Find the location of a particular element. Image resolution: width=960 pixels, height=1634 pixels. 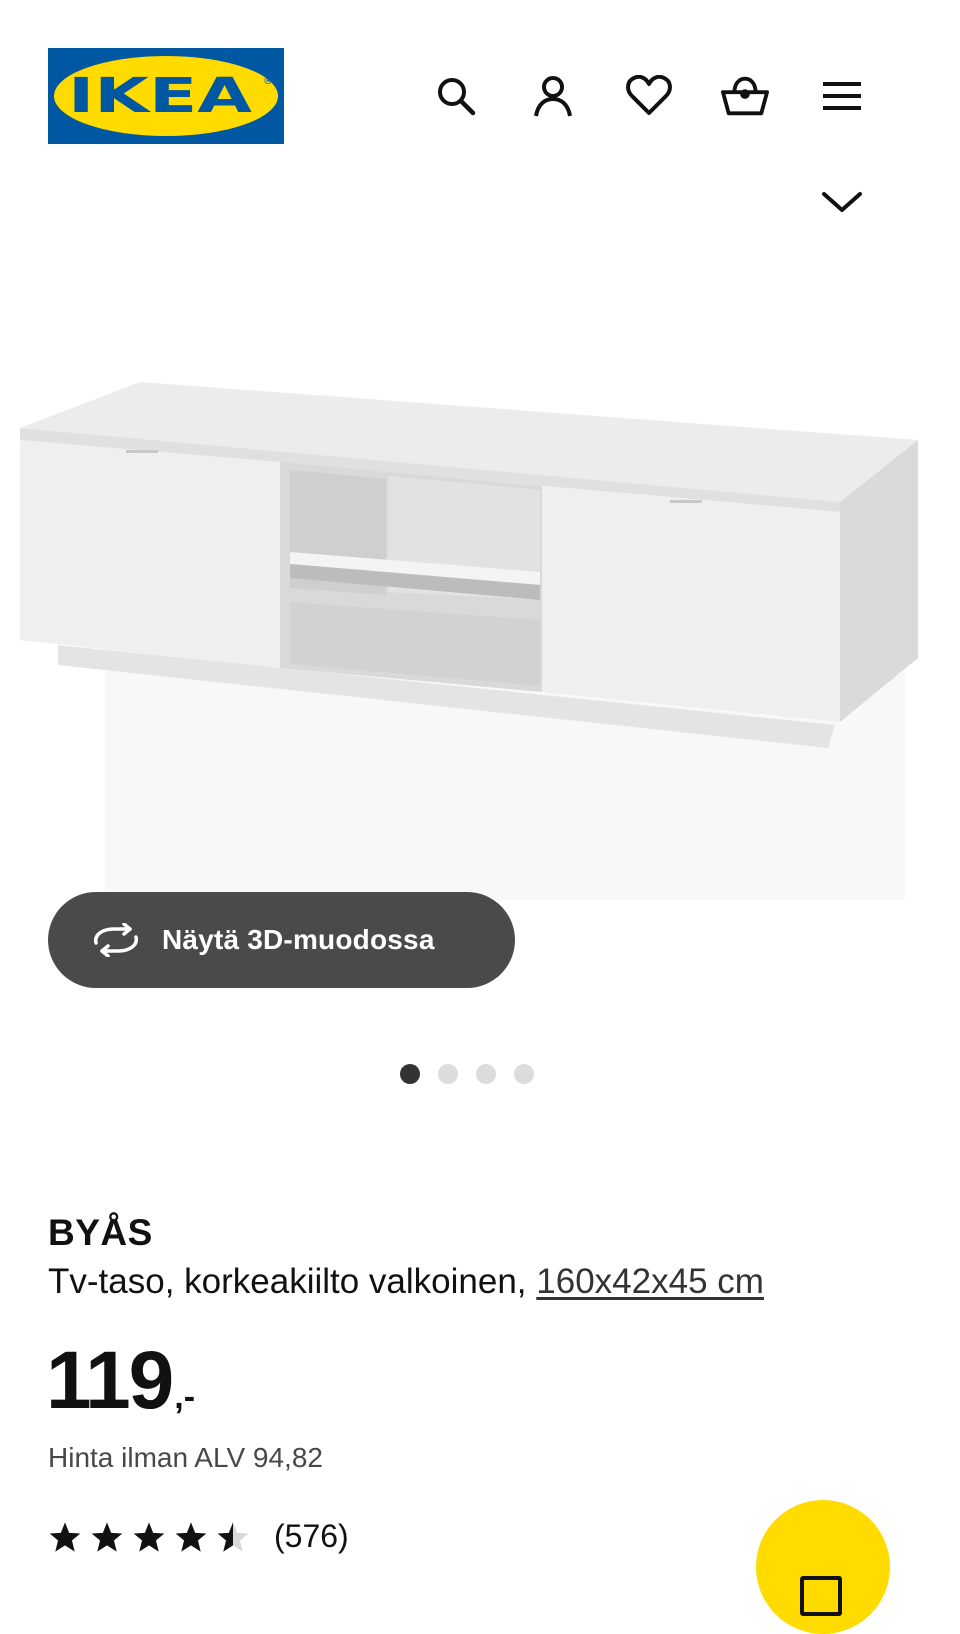

view-3d-button: Näytä 3D-muodossa is located at coordinates (281, 940).